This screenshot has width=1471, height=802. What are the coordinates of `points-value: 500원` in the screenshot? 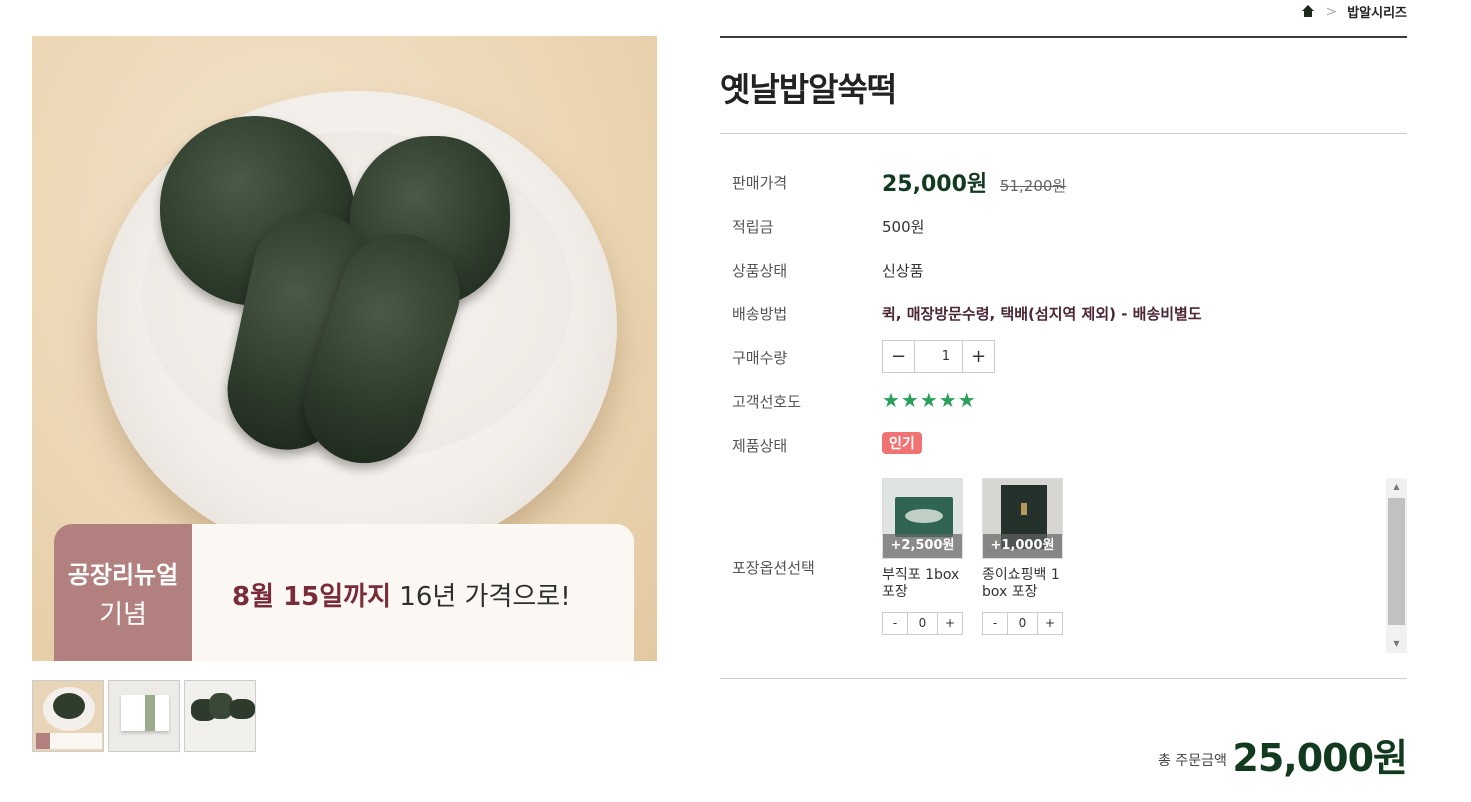 It's located at (903, 227).